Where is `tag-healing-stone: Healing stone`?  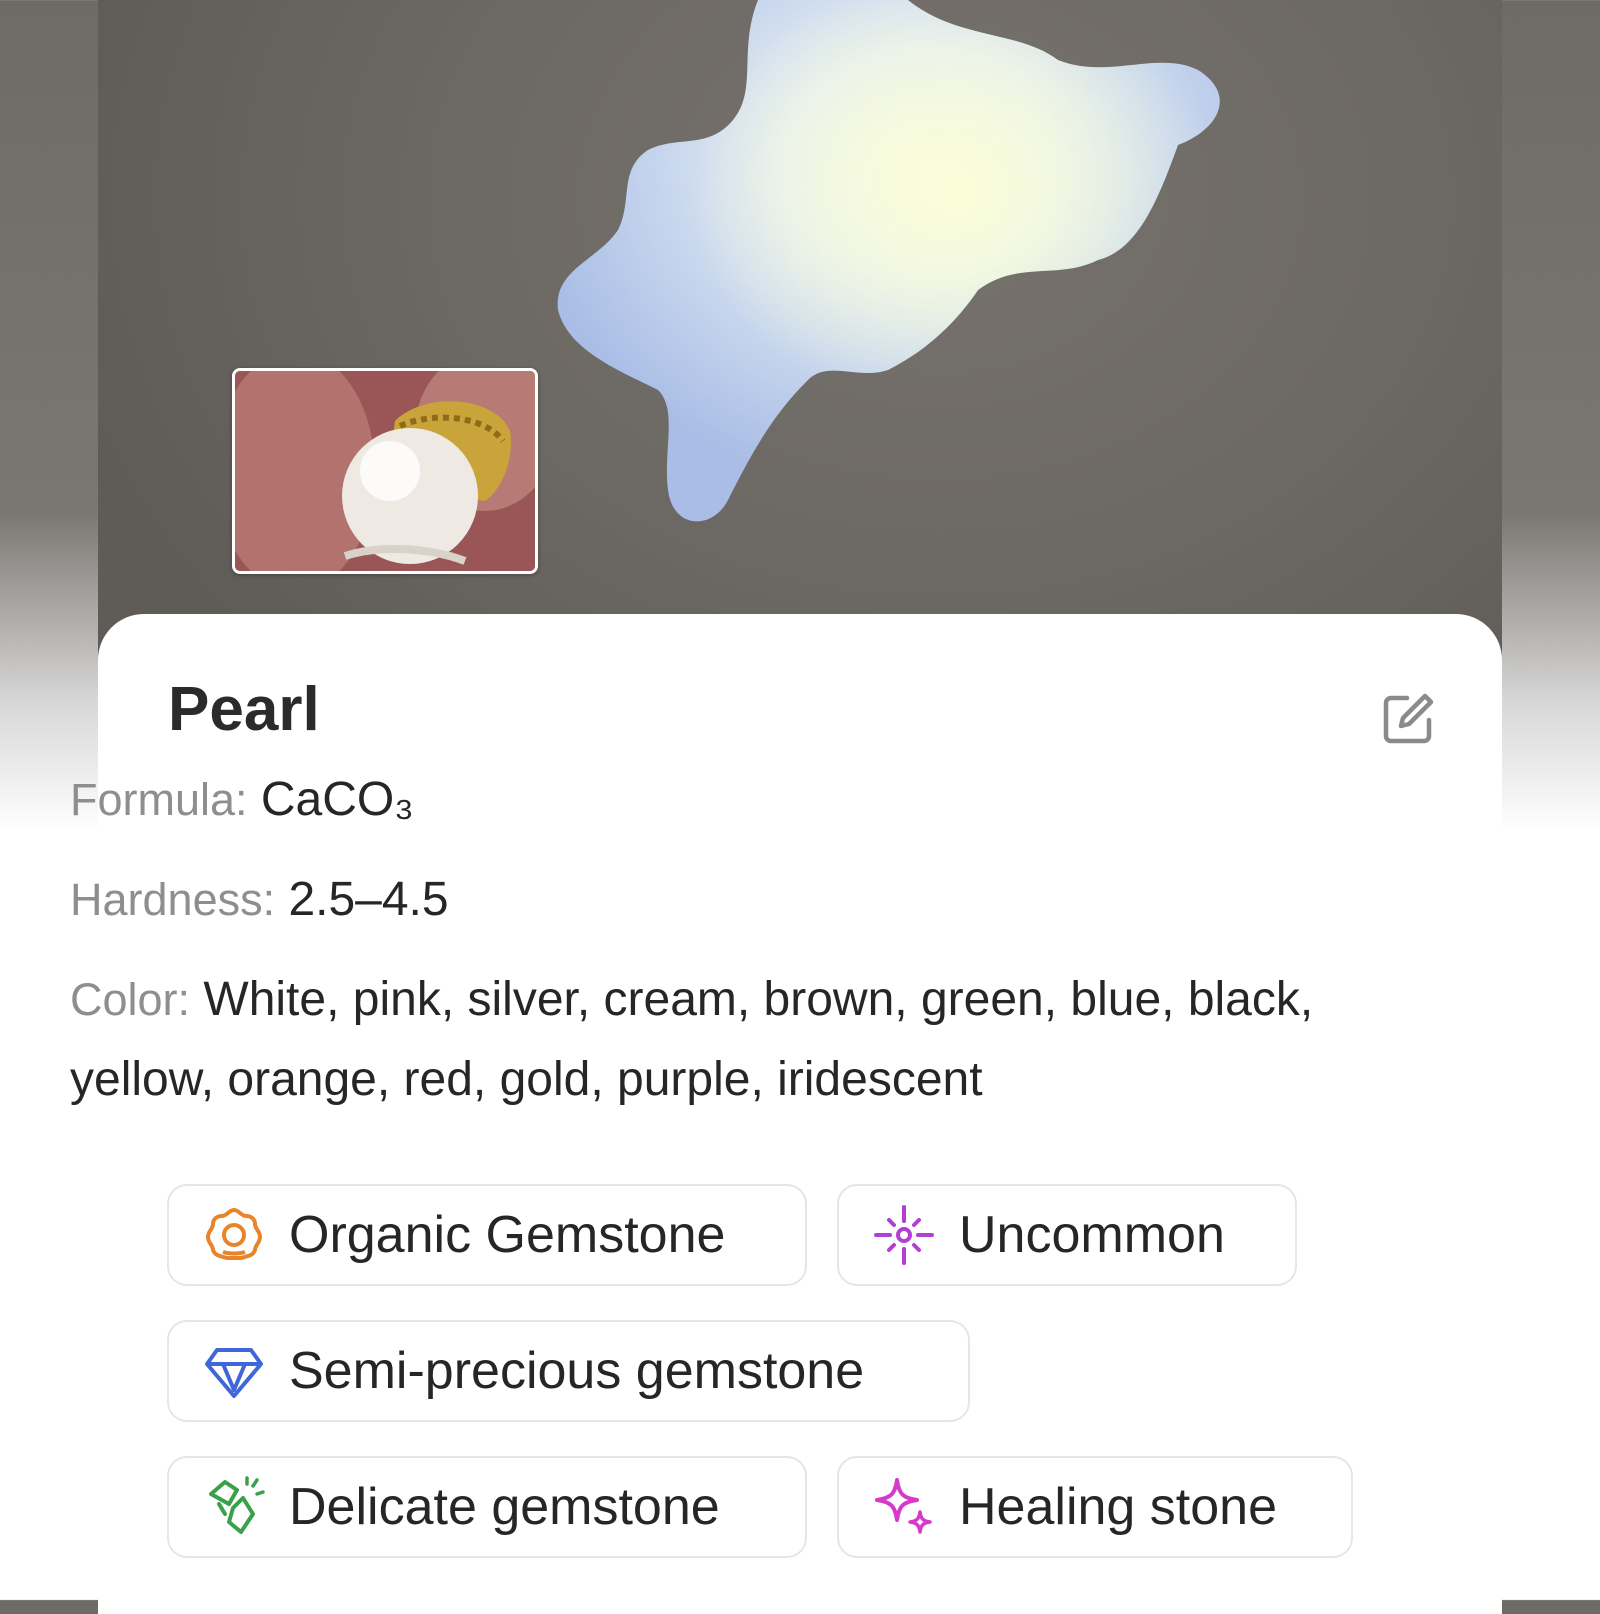 tag-healing-stone: Healing stone is located at coordinates (1095, 1507).